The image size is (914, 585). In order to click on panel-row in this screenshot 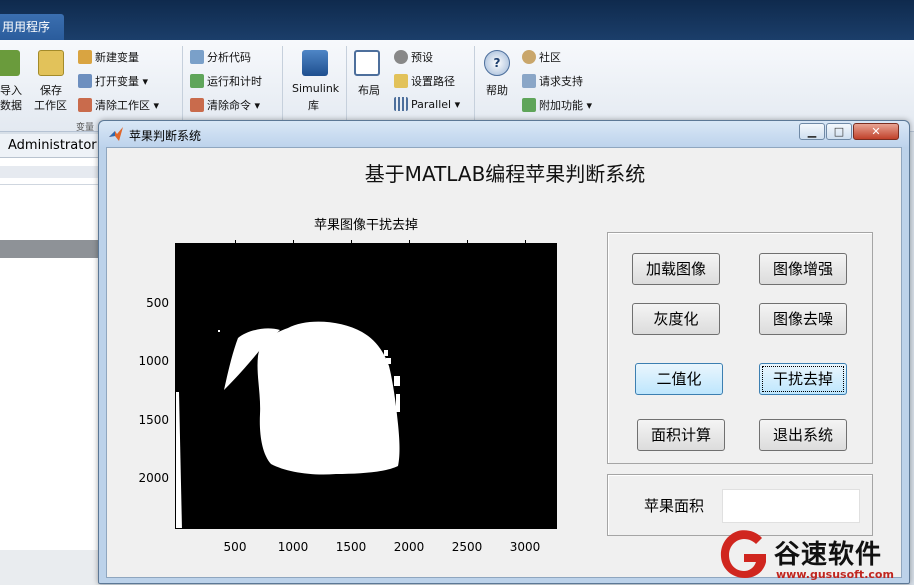, I will do `click(50, 172)`.